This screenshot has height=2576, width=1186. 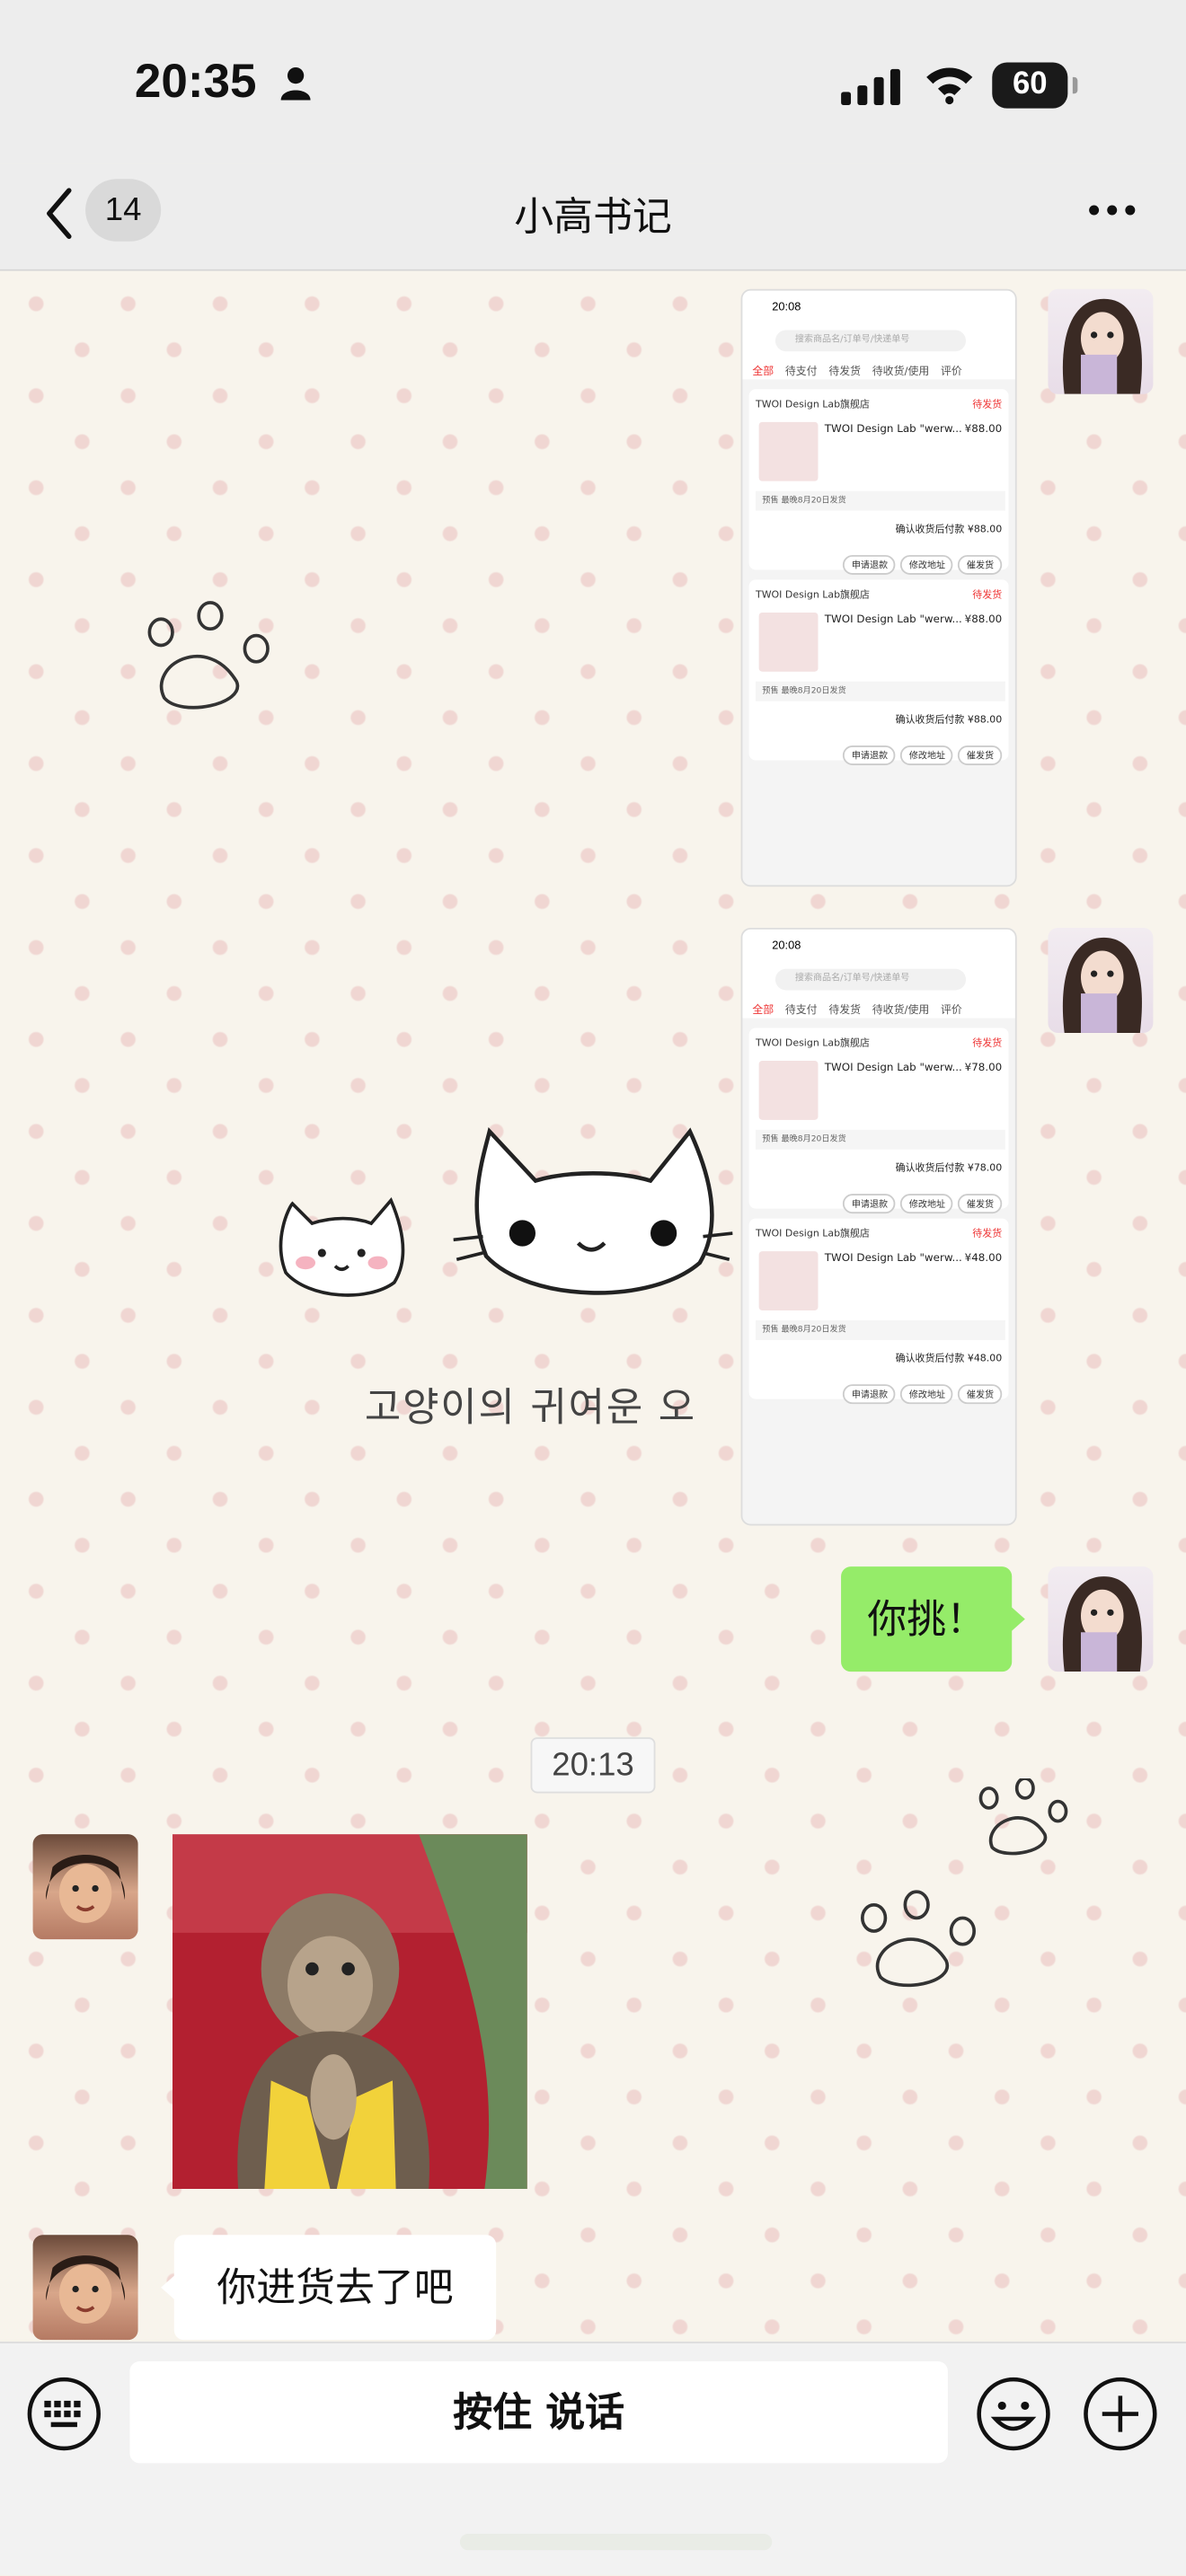 What do you see at coordinates (295, 83) in the screenshot?
I see `person-icon` at bounding box center [295, 83].